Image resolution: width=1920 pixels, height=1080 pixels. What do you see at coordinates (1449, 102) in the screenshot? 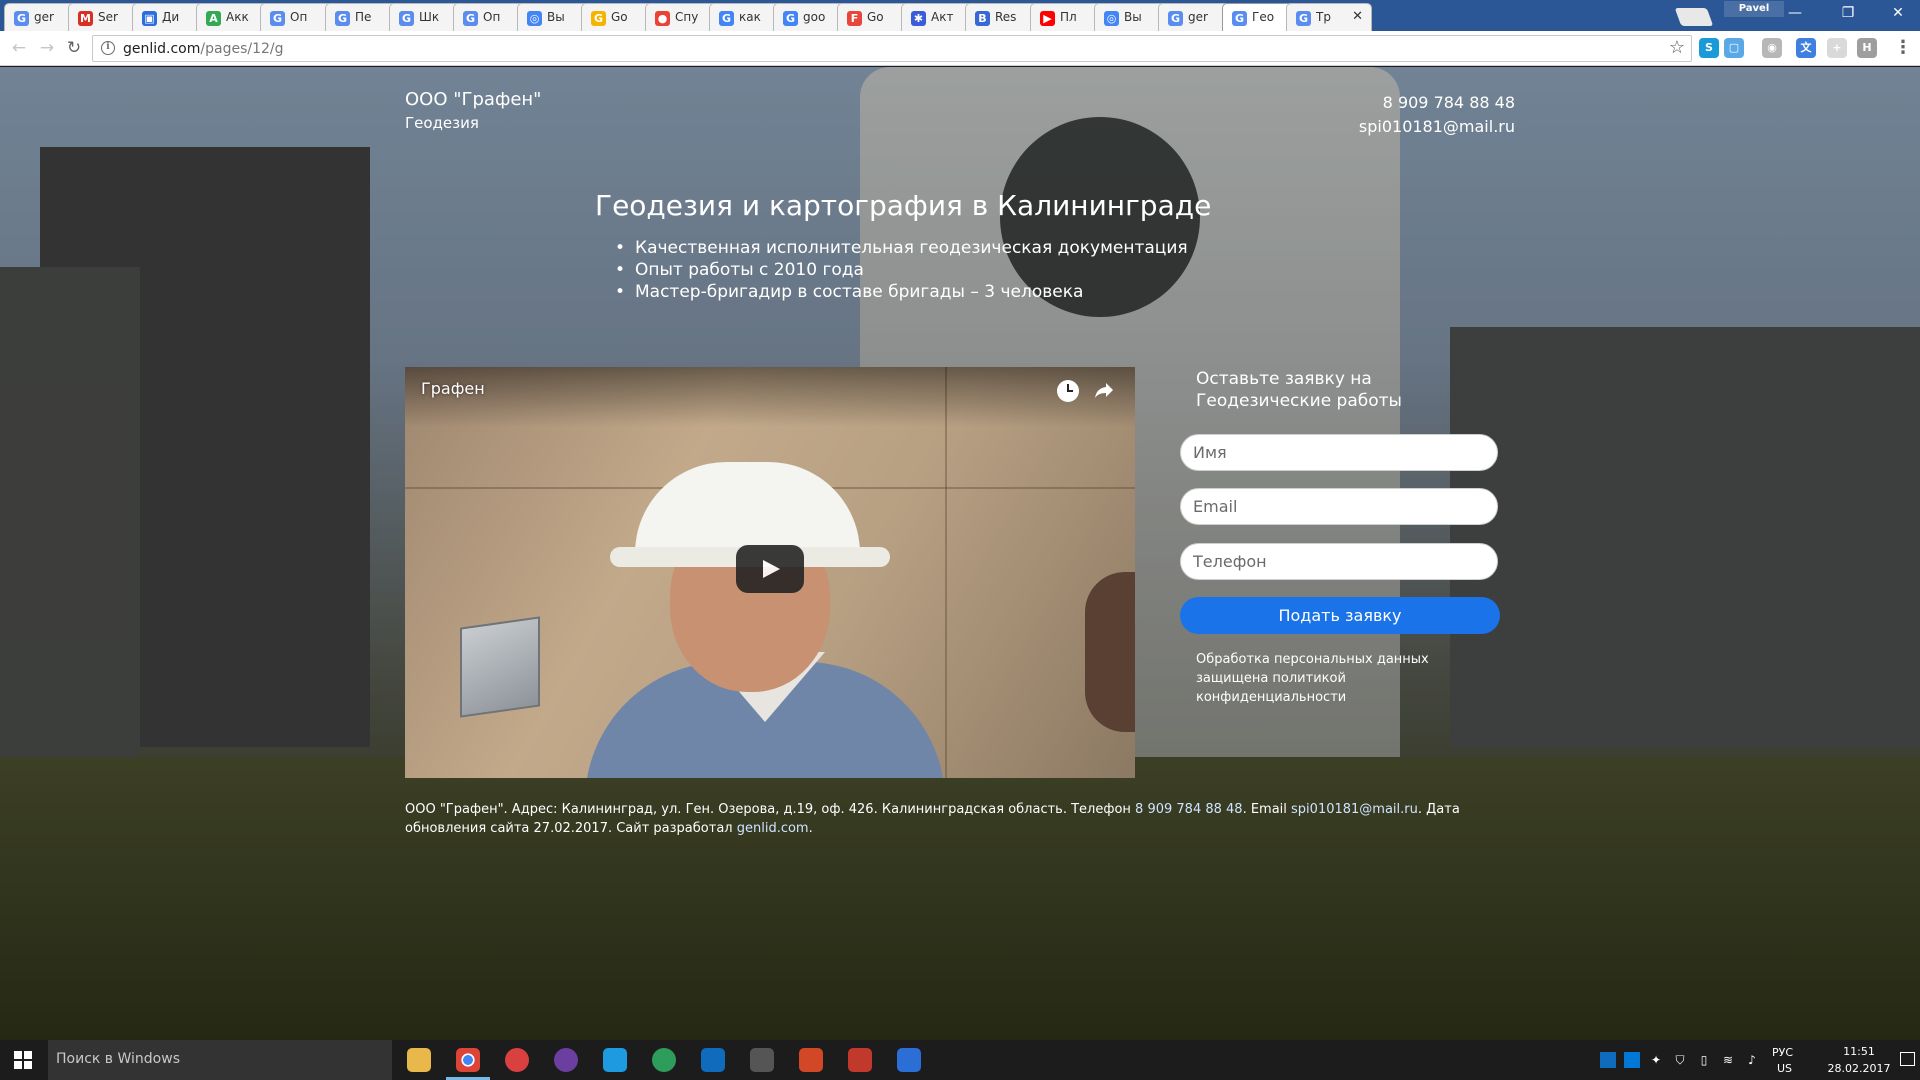
I see `header-phone: 8 909 784 88 48` at bounding box center [1449, 102].